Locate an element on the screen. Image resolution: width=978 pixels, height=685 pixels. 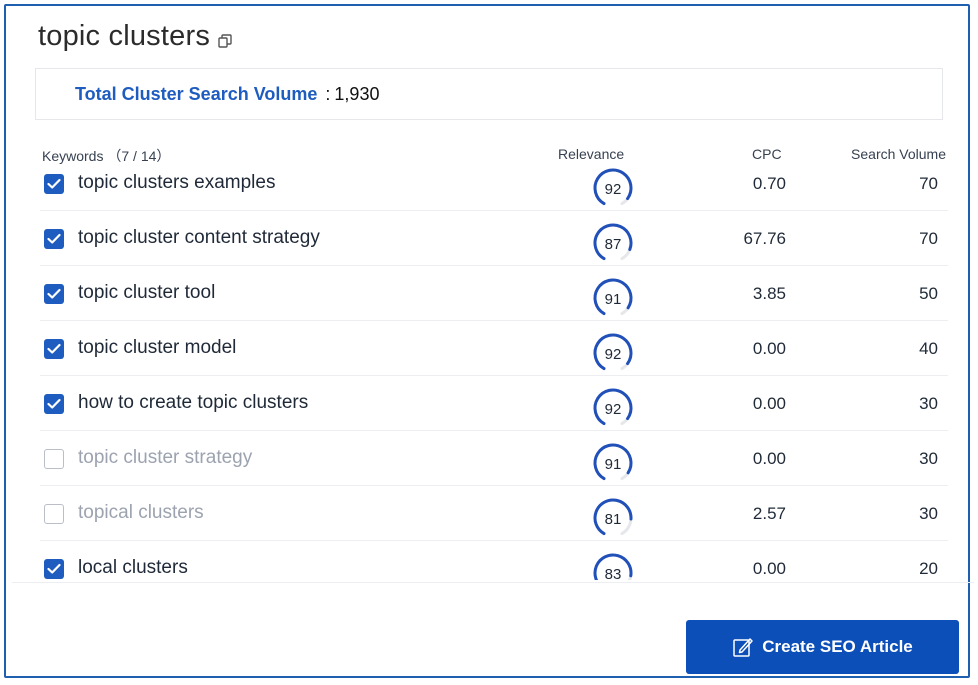
summary-value: 1,930 is located at coordinates (357, 93).